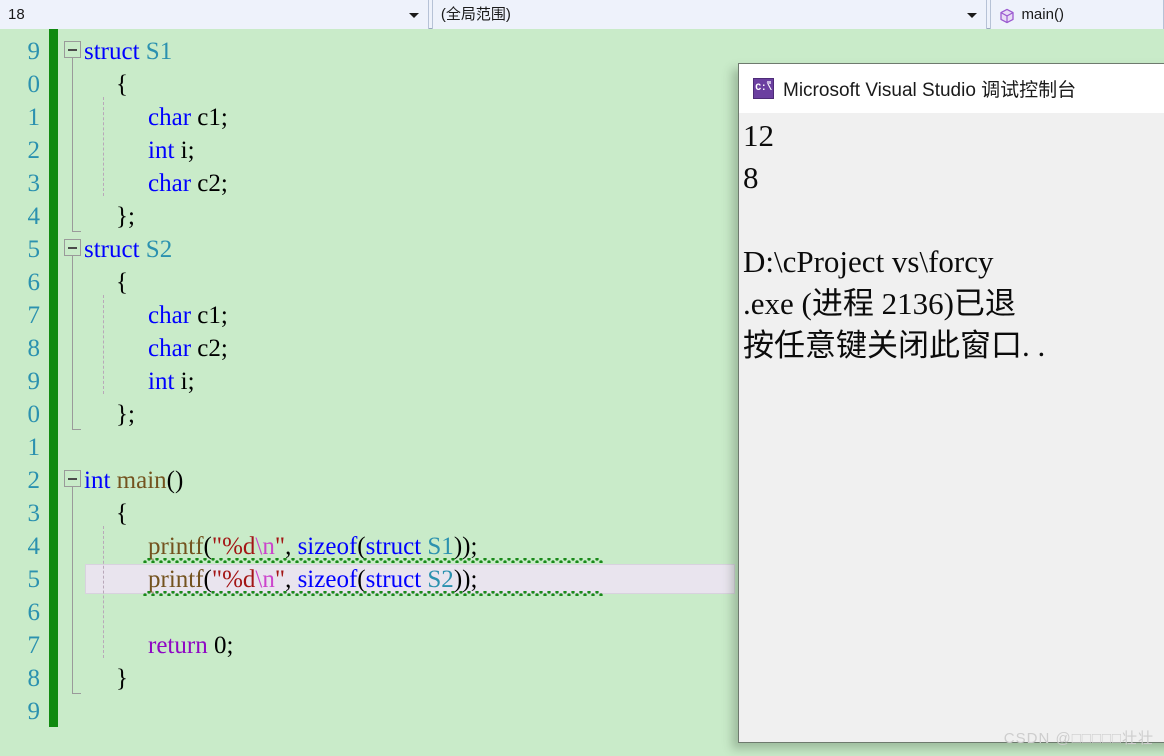 The height and width of the screenshot is (756, 1164). Describe the element at coordinates (220, 645) in the screenshot. I see `code-token-num: 0;` at that location.